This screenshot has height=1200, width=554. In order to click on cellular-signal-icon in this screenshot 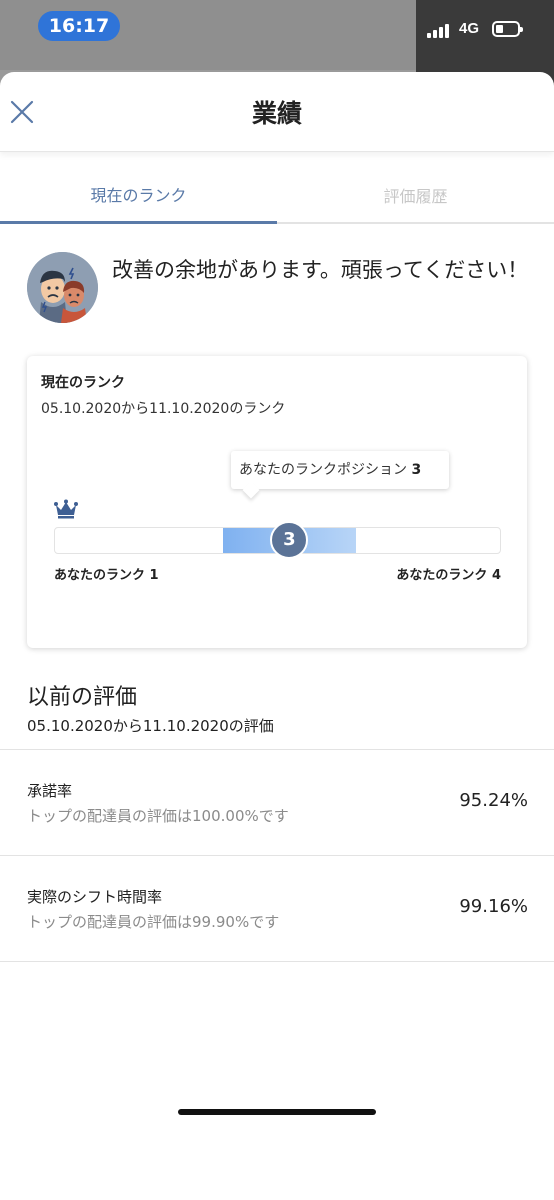, I will do `click(438, 30)`.